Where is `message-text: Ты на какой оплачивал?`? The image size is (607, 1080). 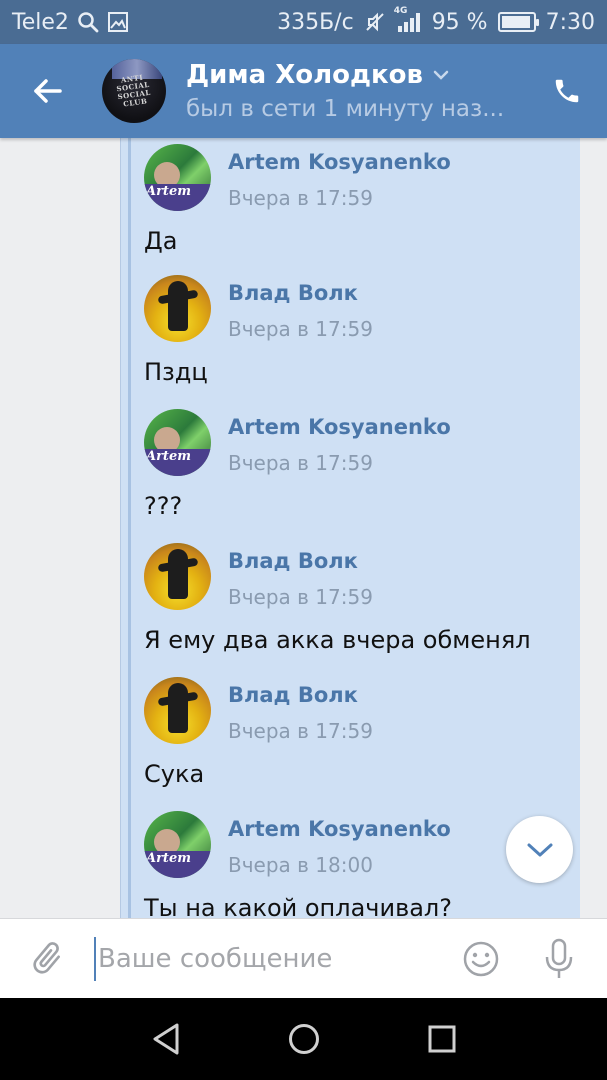
message-text: Ты на какой оплачивал? is located at coordinates (298, 906).